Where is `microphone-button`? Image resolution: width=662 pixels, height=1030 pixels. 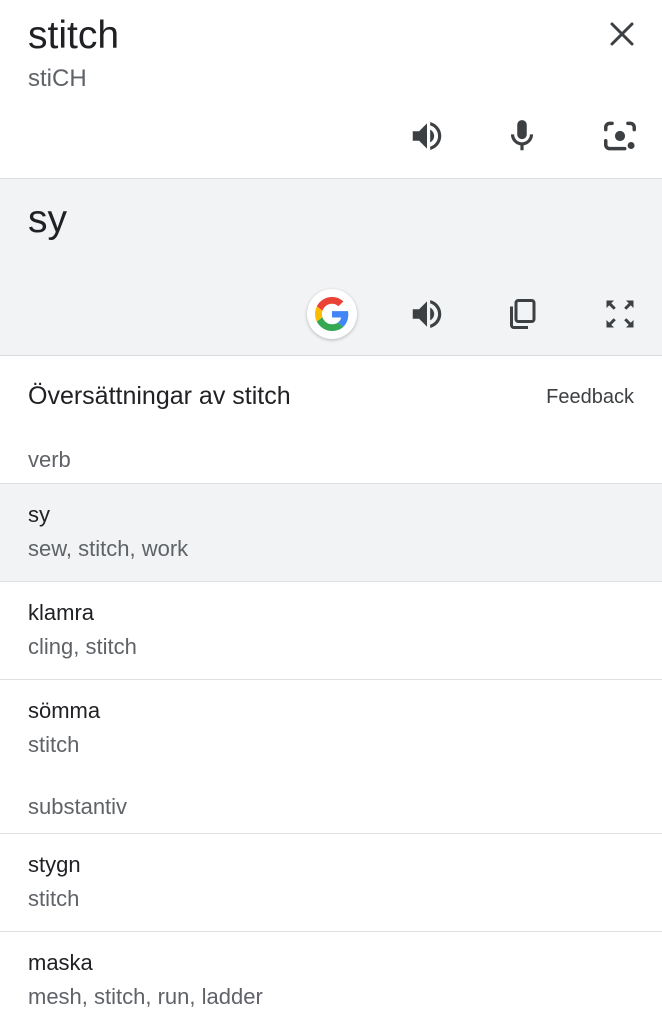 microphone-button is located at coordinates (522, 136).